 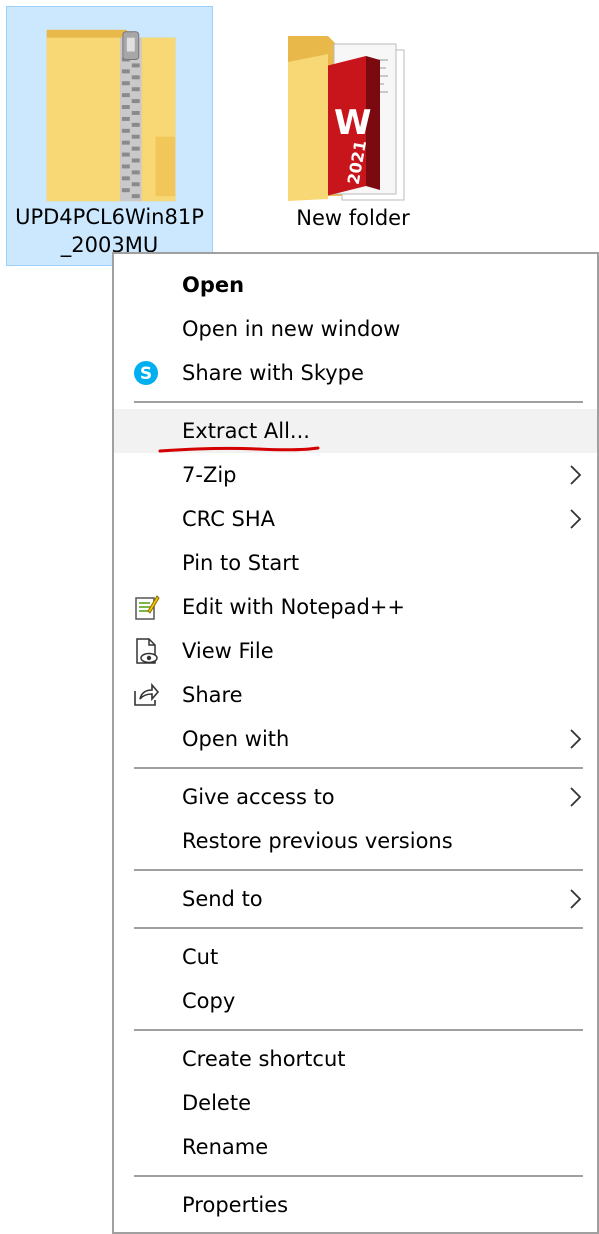 I want to click on view-file-icon, so click(x=147, y=651).